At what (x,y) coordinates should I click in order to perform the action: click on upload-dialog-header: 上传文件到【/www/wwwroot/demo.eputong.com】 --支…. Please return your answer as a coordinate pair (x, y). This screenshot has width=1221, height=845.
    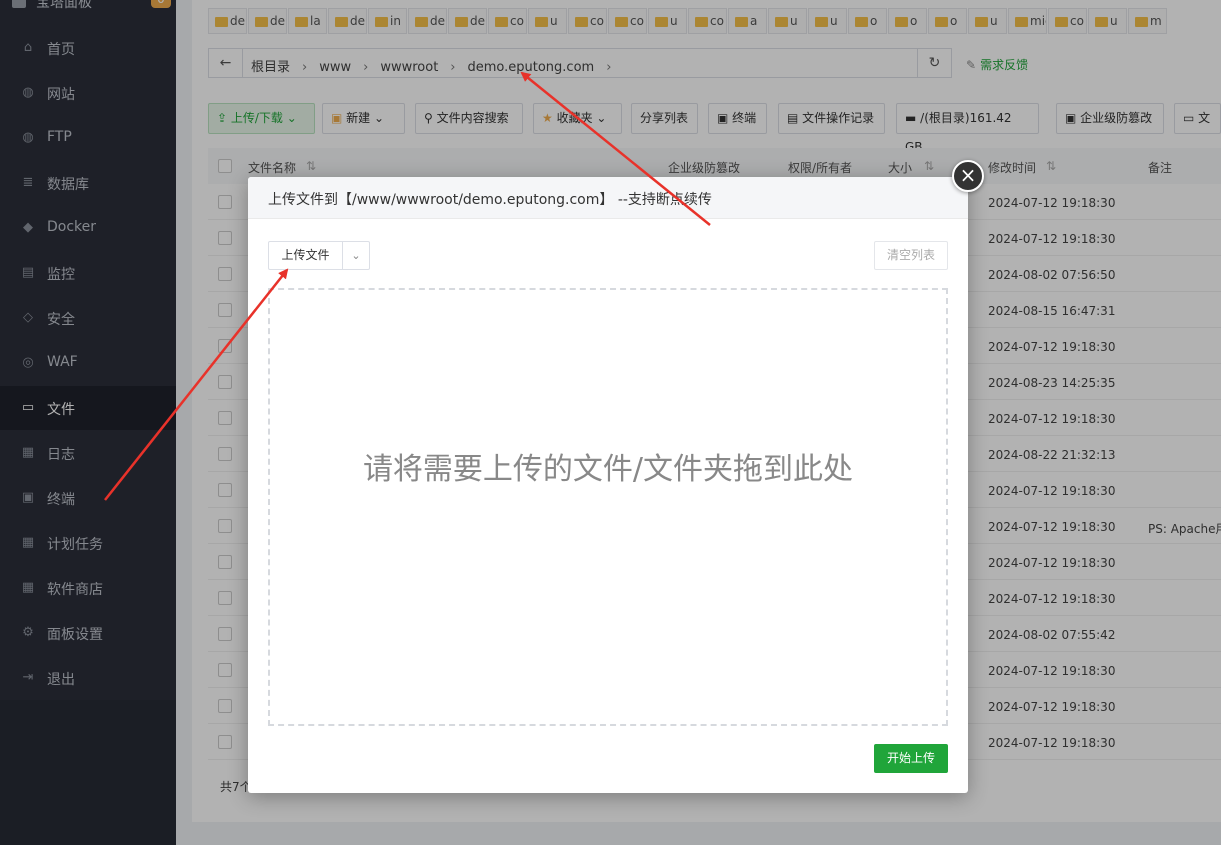
    Looking at the image, I should click on (608, 198).